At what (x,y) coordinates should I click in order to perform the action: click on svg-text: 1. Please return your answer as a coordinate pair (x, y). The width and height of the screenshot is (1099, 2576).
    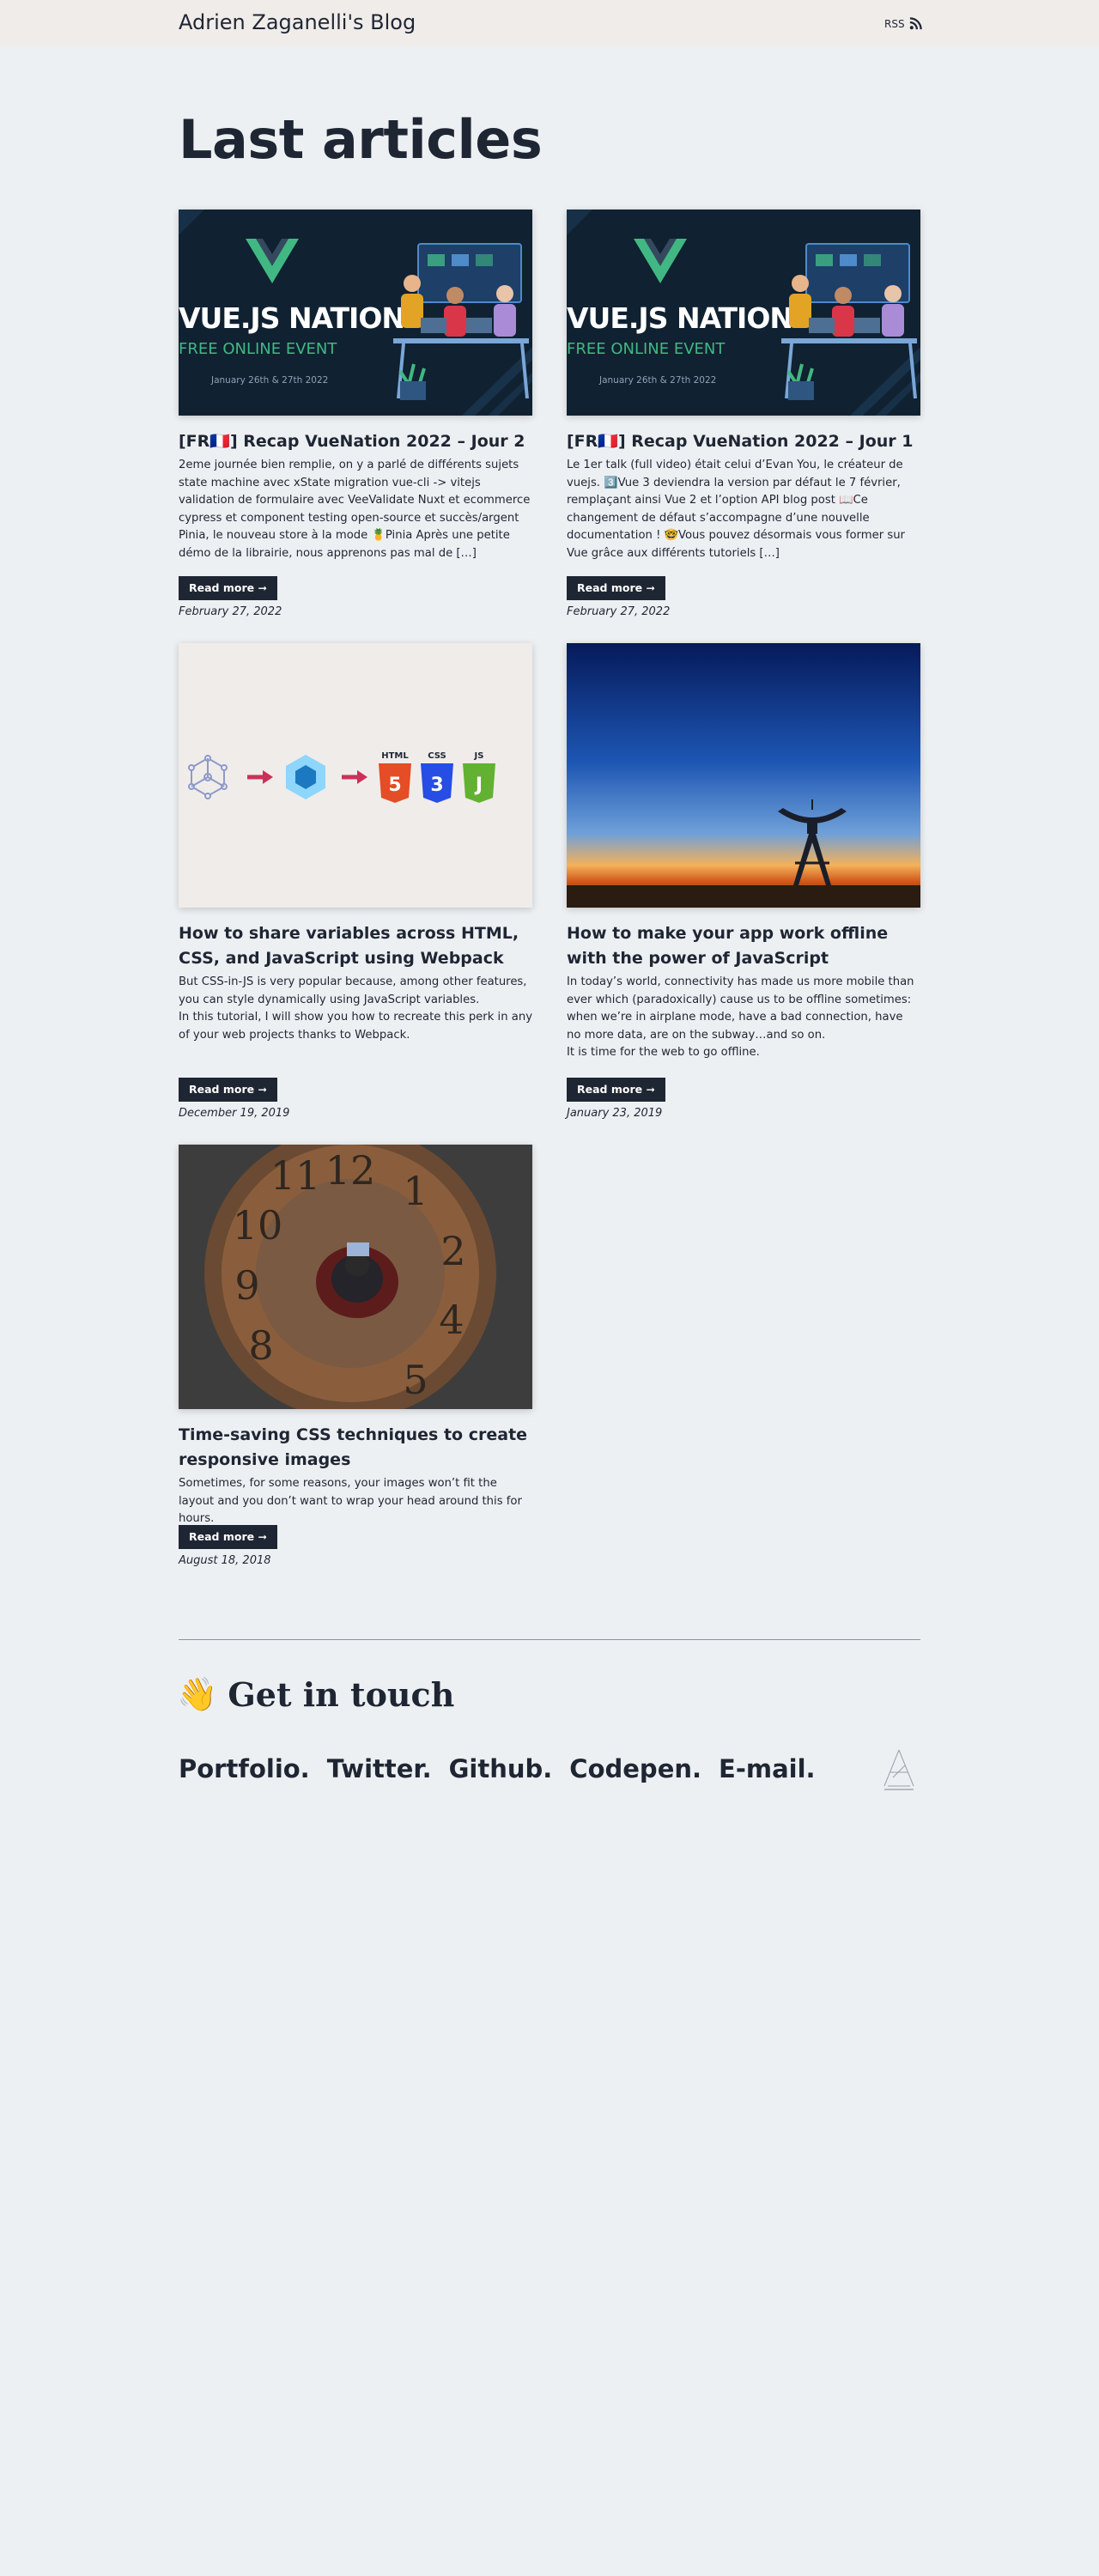
    Looking at the image, I should click on (415, 1191).